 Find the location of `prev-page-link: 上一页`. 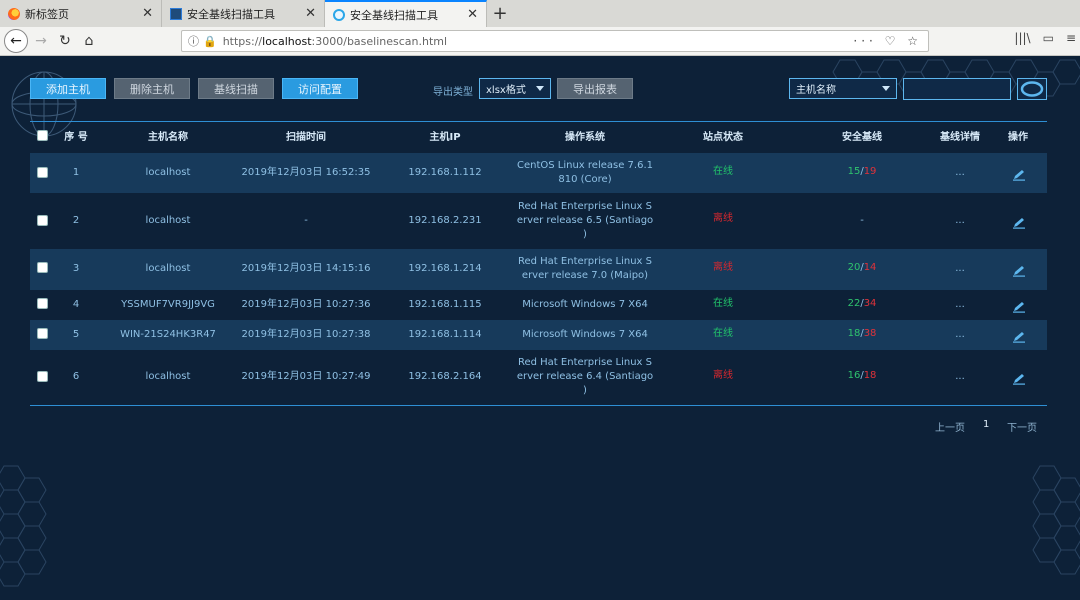

prev-page-link: 上一页 is located at coordinates (950, 426).